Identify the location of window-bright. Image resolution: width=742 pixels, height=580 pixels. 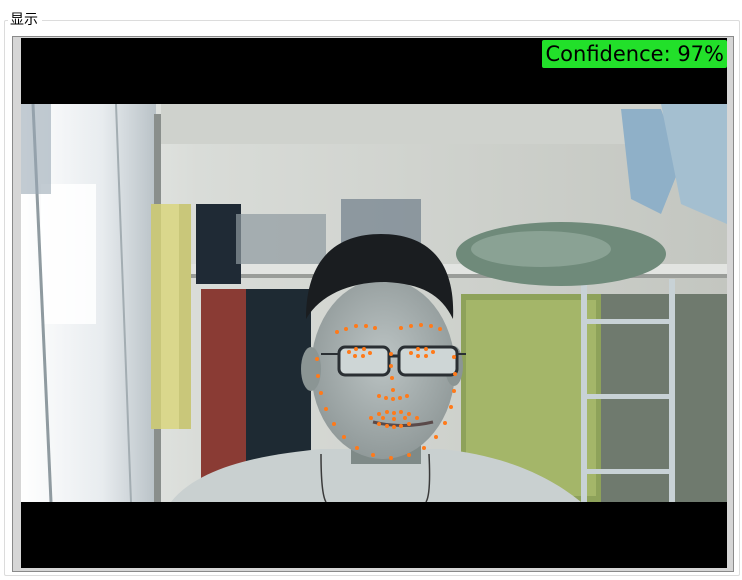
(68, 254).